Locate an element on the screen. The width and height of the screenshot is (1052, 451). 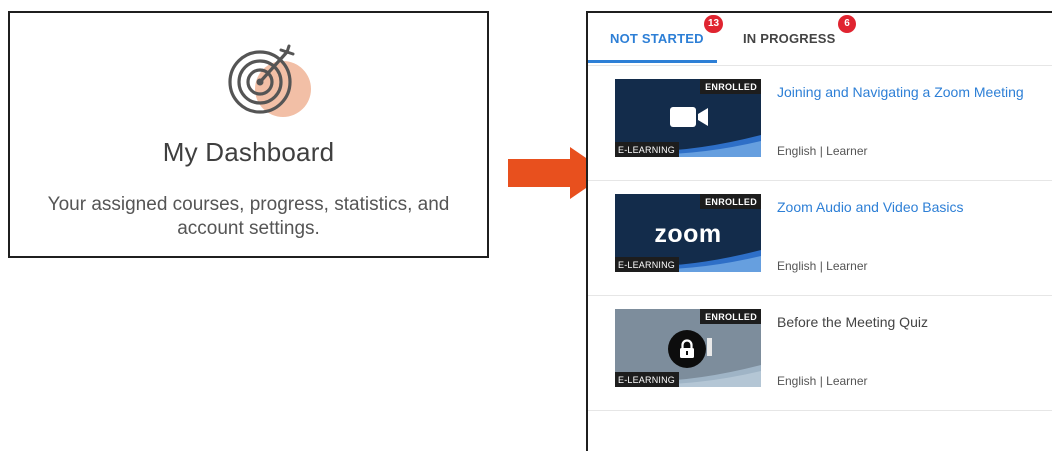
camera-icon-fragment is located at coordinates (709, 347).